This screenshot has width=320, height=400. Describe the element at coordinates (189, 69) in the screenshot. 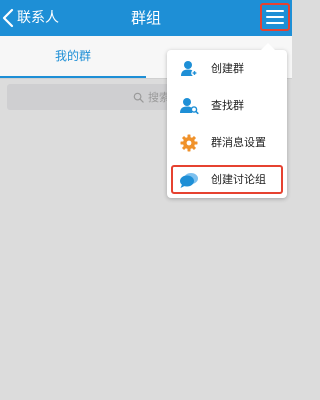

I see `person-add-icon` at that location.